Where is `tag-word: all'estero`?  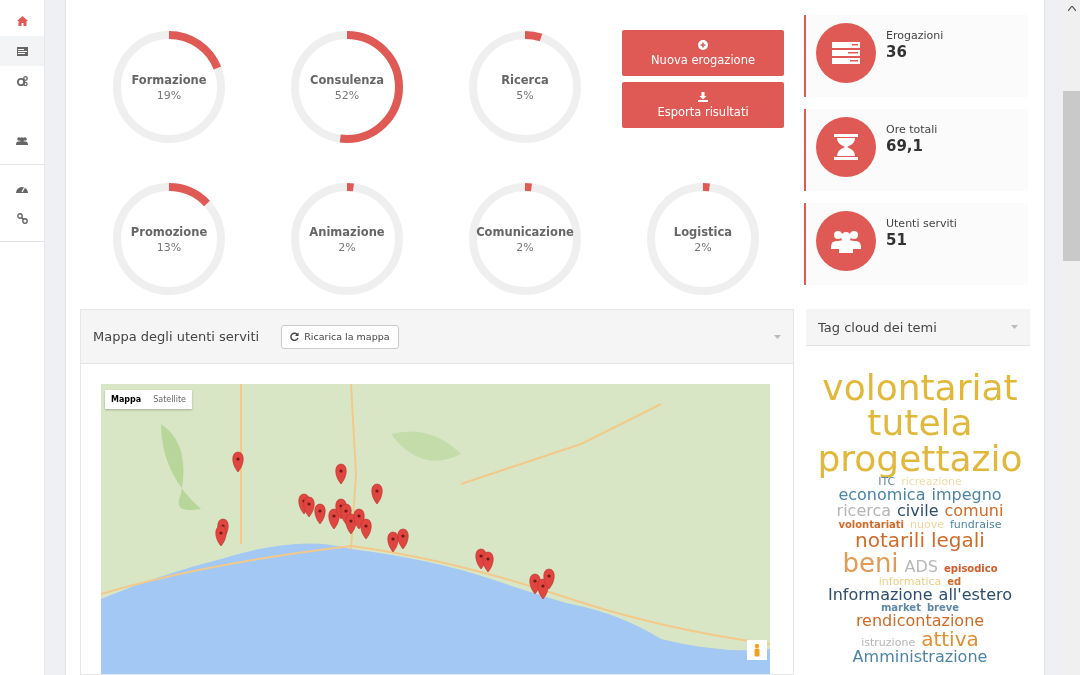 tag-word: all'estero is located at coordinates (975, 594).